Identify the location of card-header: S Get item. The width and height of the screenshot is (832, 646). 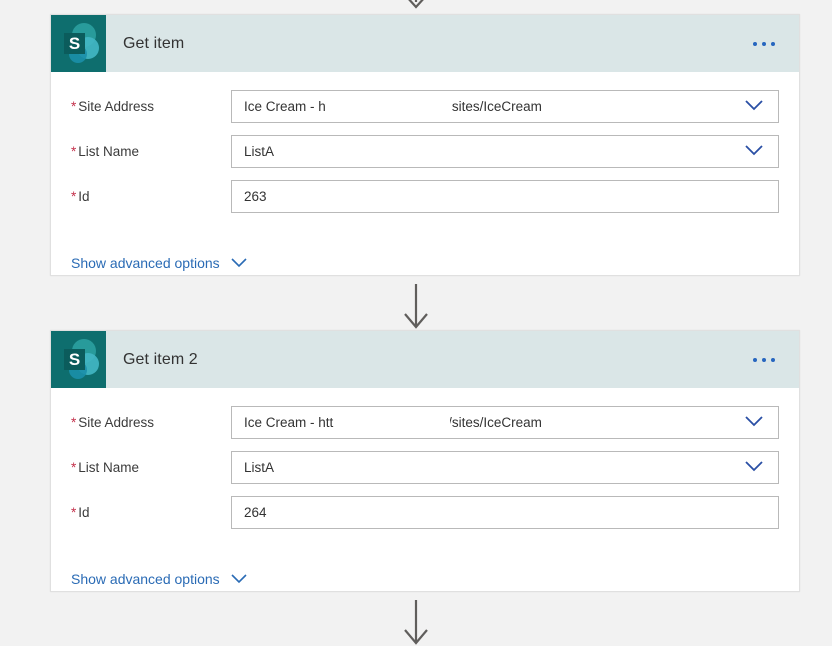
(425, 43).